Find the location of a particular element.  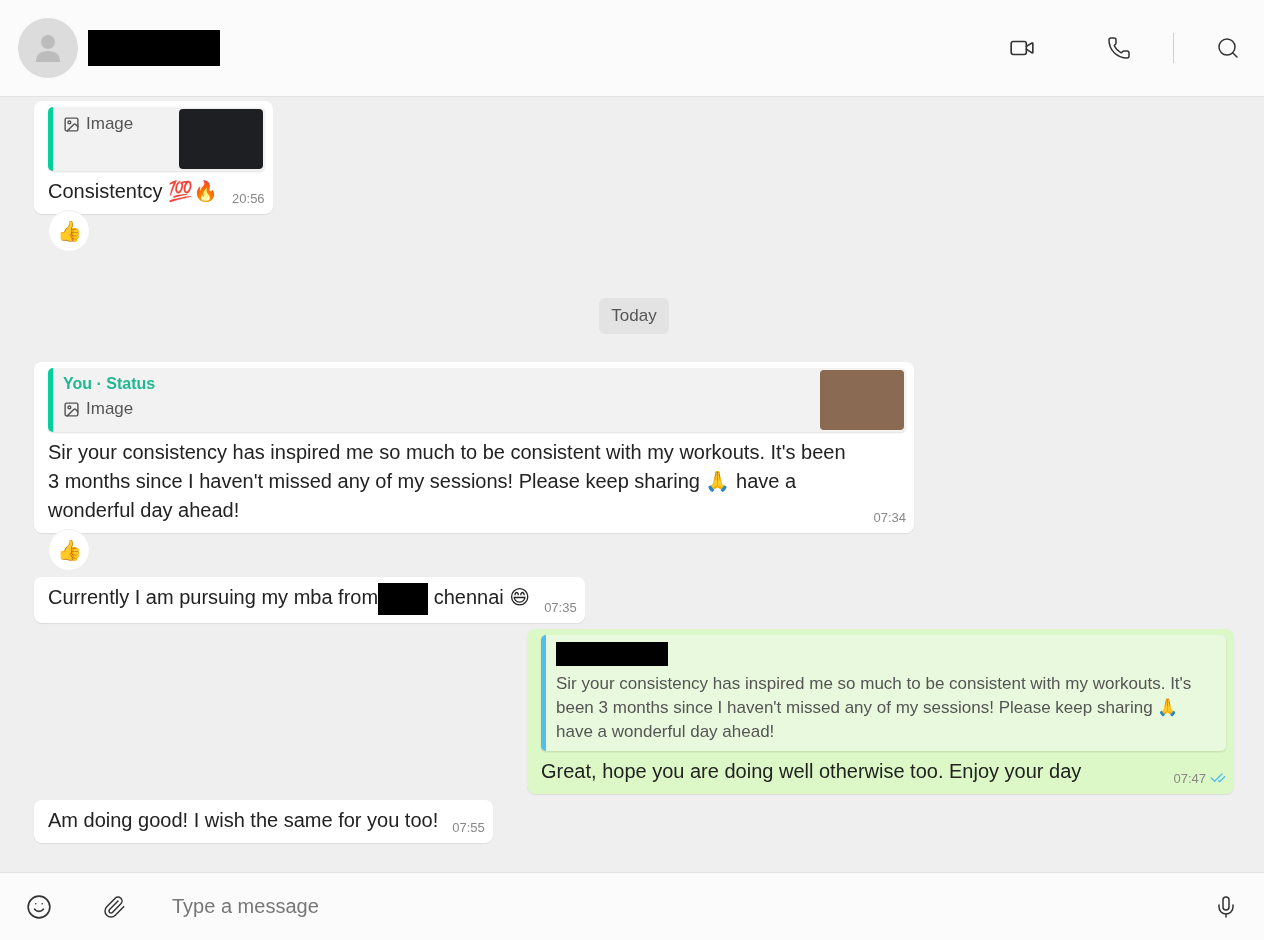

quoted-message: Sir your consistency has inspired me so much to be consistent with my workouts. It's been 3 months since I haven't missed any of my sessions! Please keep sharing 🙏 have a wonderful day ahead! is located at coordinates (883, 693).